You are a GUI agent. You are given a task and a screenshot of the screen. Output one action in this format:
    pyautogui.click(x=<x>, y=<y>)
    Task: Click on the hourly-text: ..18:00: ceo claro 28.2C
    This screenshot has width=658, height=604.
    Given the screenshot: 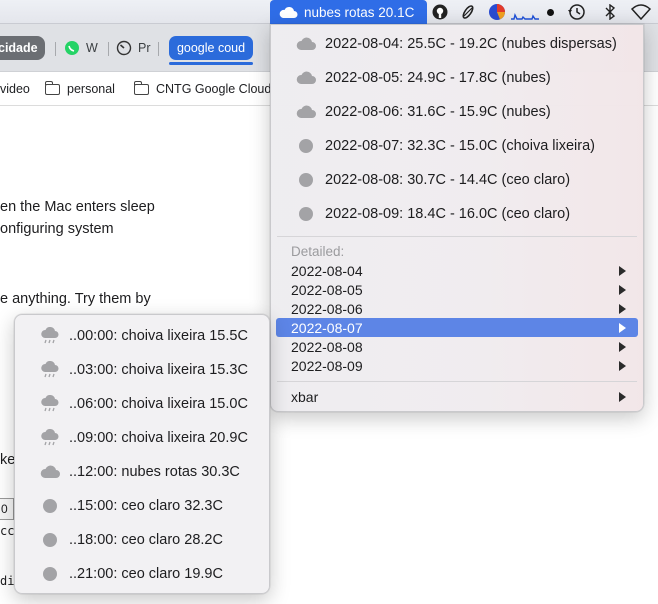 What is the action you would take?
    pyautogui.click(x=146, y=540)
    